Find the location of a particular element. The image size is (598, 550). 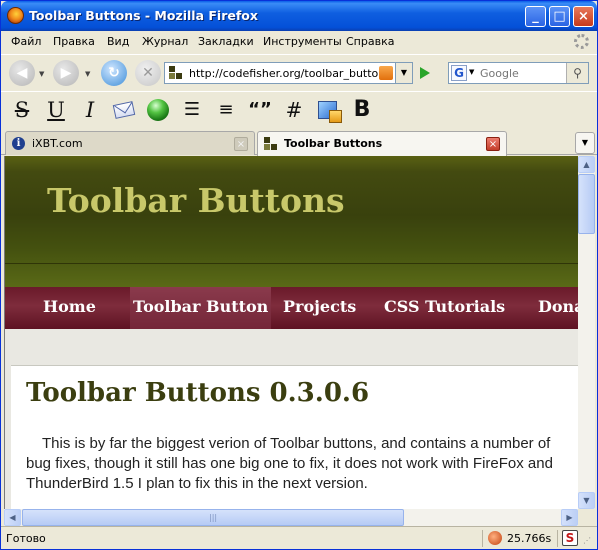

tab-list-dropdown: ▼ is located at coordinates (585, 143).